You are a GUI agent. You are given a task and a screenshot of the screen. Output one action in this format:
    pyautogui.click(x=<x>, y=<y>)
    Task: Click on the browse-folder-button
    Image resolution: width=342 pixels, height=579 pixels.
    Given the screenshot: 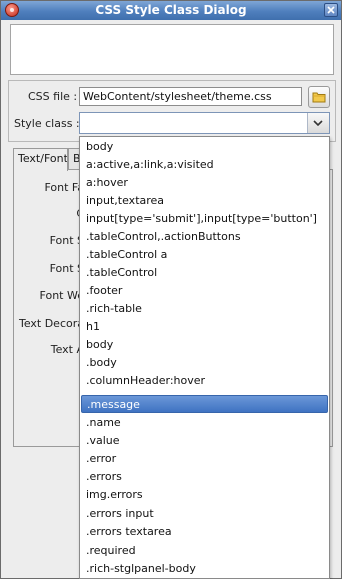 What is the action you would take?
    pyautogui.click(x=319, y=97)
    